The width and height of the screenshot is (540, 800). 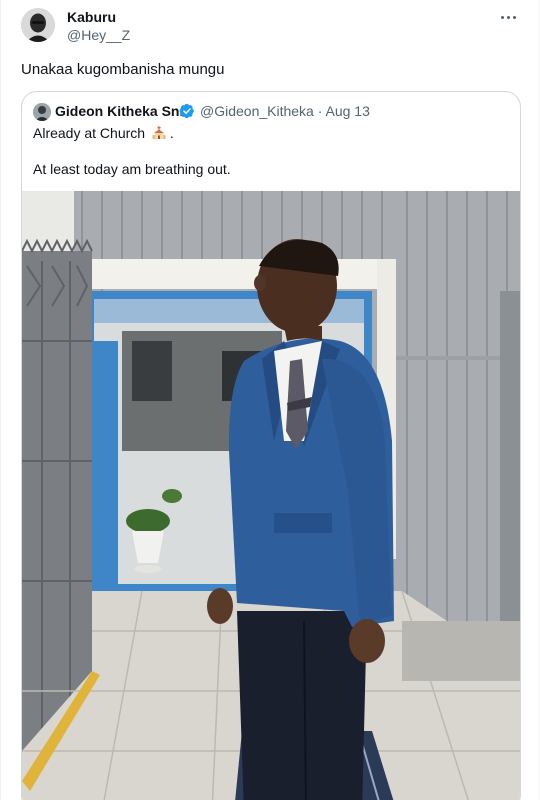 I want to click on verified-badge-icon, so click(x=186, y=111).